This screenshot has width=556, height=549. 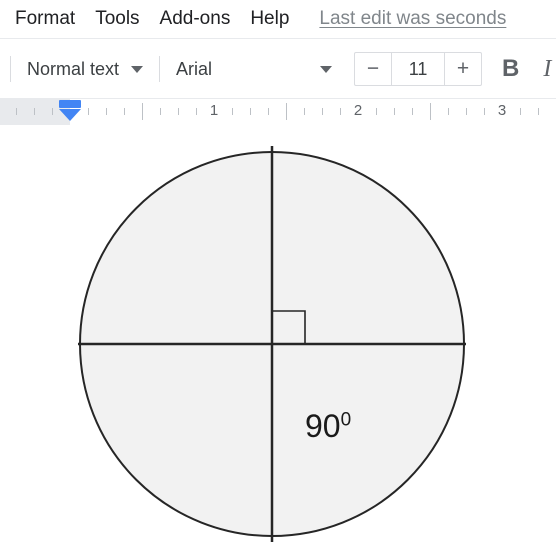 I want to click on font-size-increase-button: +, so click(x=463, y=69).